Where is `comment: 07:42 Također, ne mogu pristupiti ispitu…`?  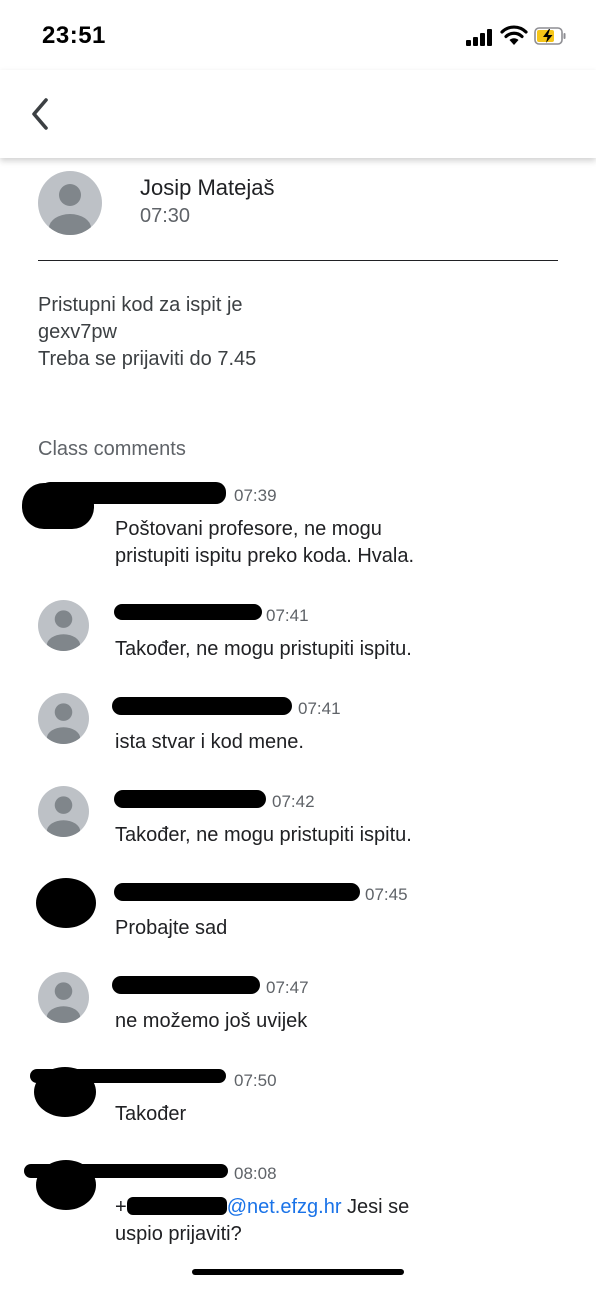 comment: 07:42 Također, ne mogu pristupiti ispitu… is located at coordinates (298, 819).